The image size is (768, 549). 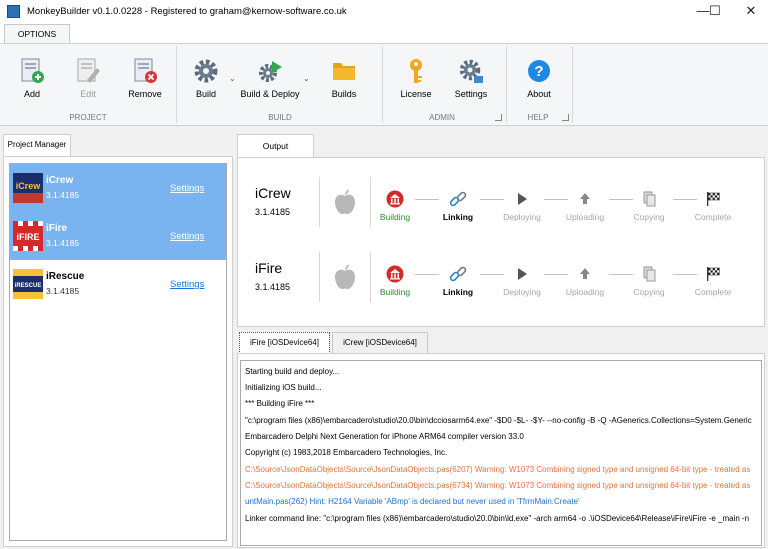 I want to click on builds-button: Builds, so click(x=344, y=78).